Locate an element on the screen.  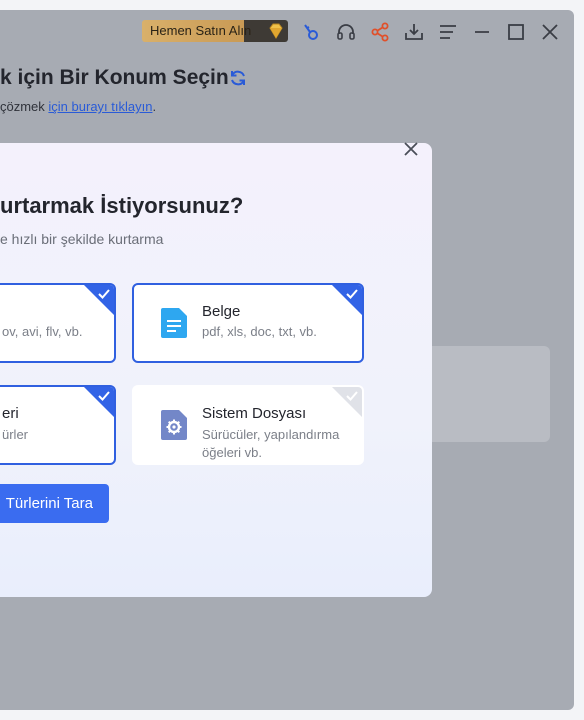
help-text-suffix: . is located at coordinates (154, 106).